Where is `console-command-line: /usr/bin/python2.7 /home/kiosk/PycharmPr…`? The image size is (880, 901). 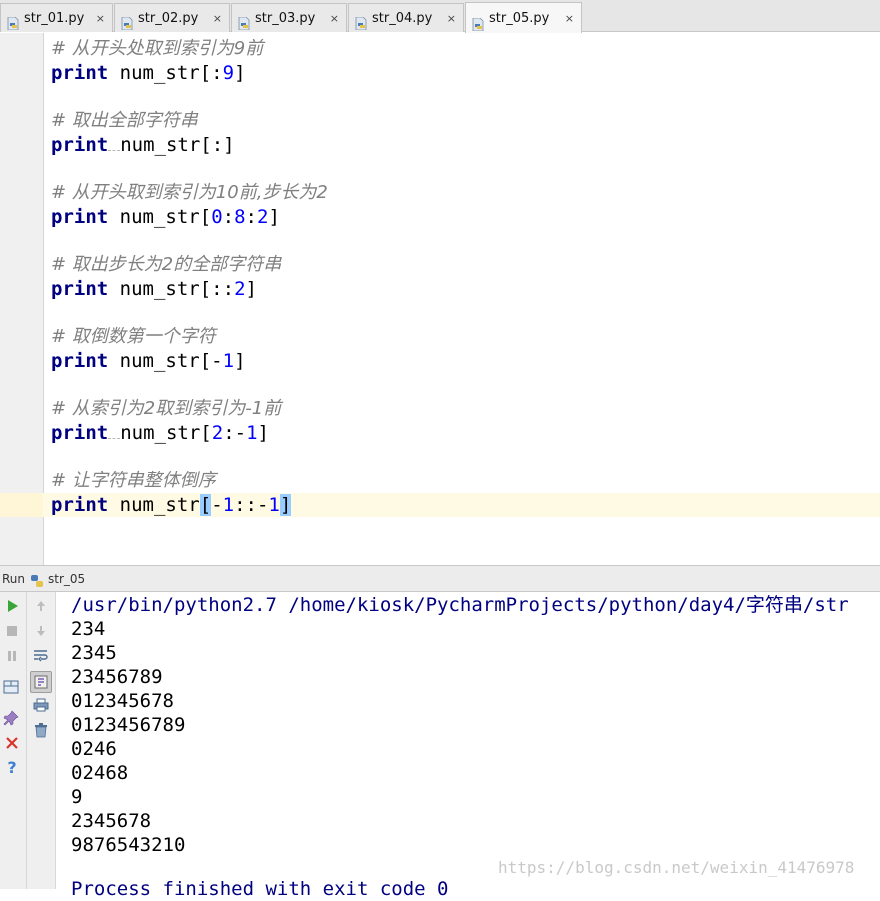 console-command-line: /usr/bin/python2.7 /home/kiosk/PycharmPr… is located at coordinates (460, 605).